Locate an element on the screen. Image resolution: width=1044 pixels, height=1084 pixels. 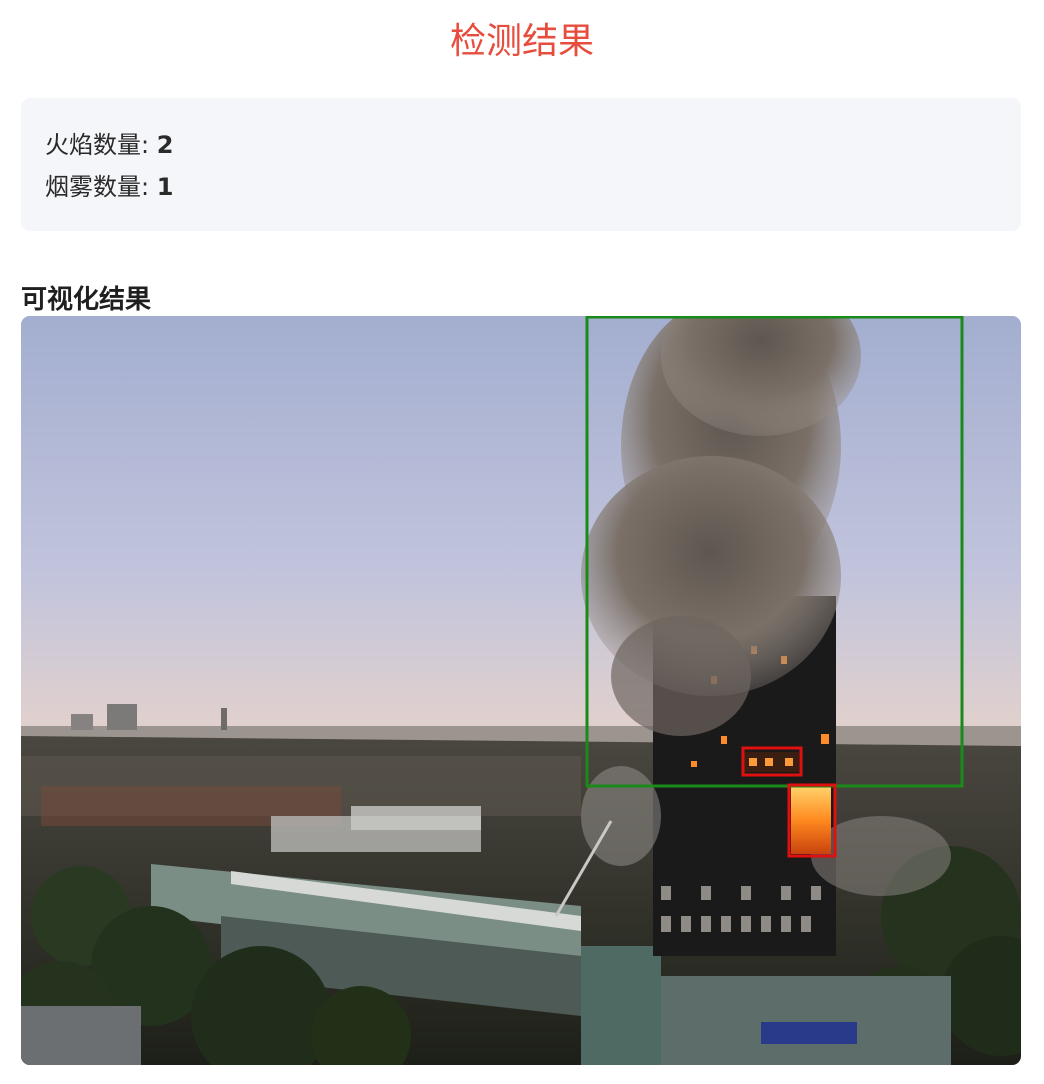
detection-summary-card: 火焰数量: 2 烟雾数量: 1 is located at coordinates (521, 164).